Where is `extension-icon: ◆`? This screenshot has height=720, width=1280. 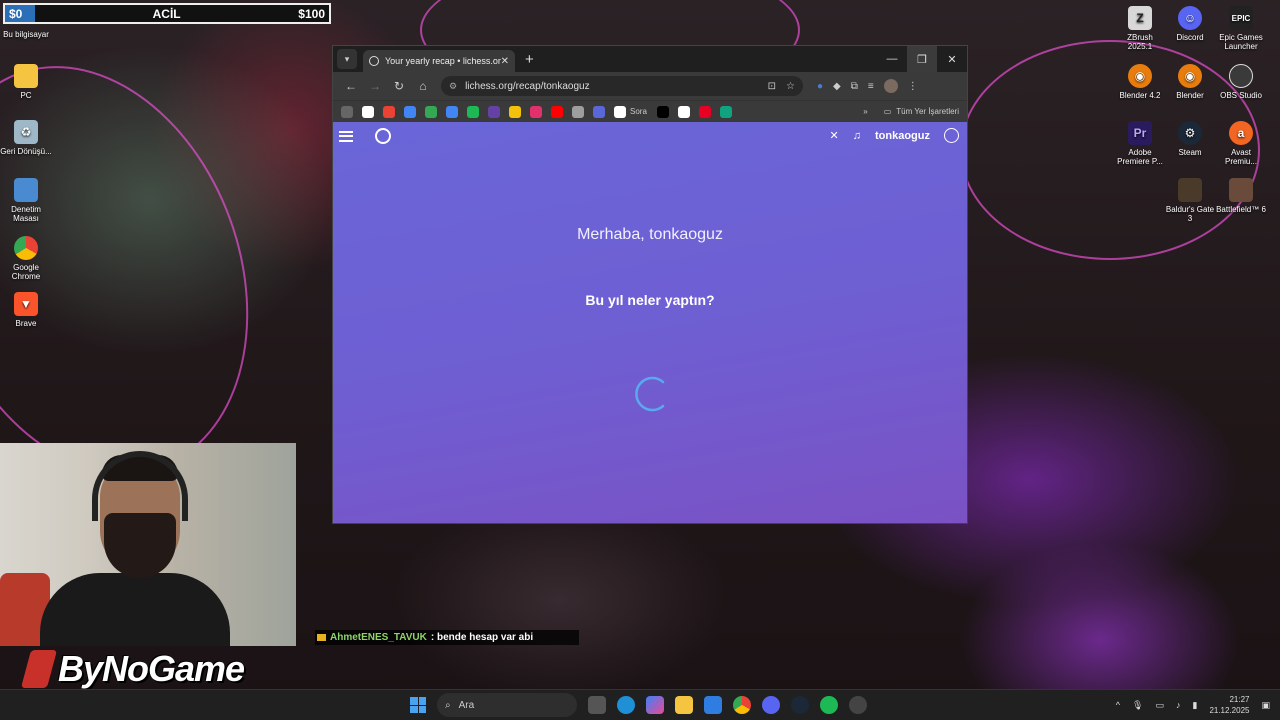 extension-icon: ◆ is located at coordinates (837, 86).